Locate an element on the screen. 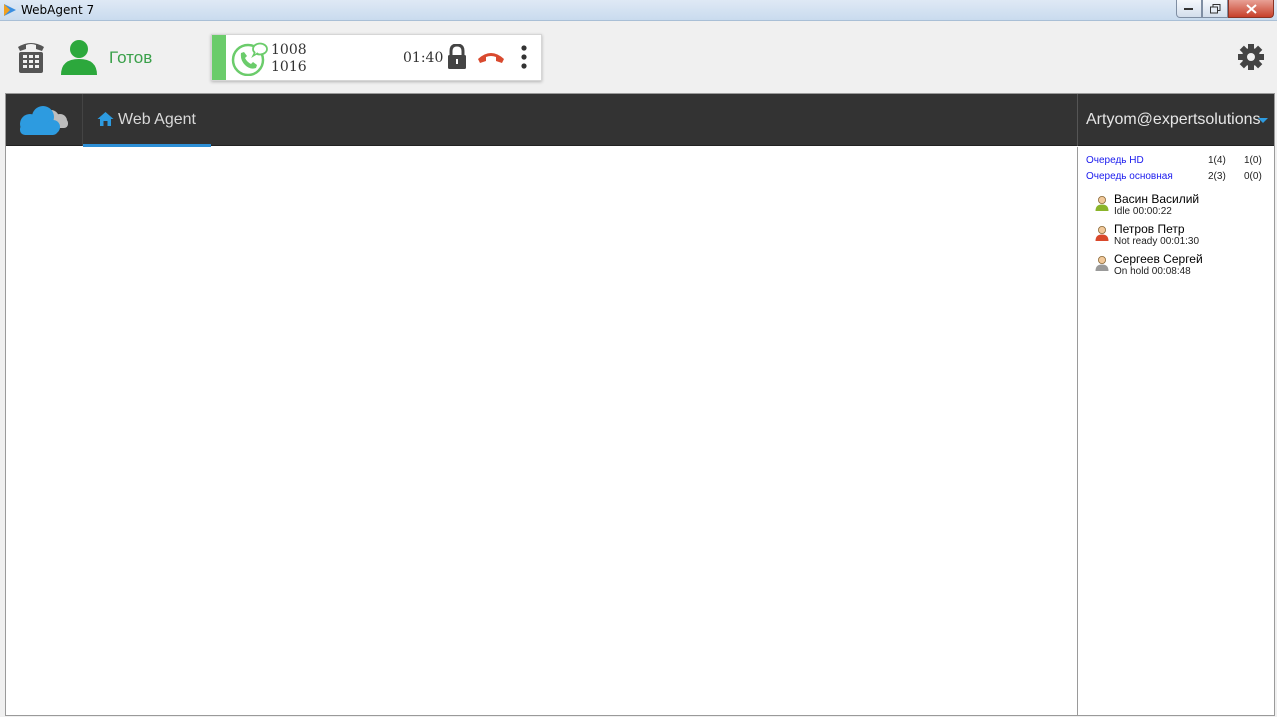 Image resolution: width=1277 pixels, height=717 pixels. more-options-icon is located at coordinates (524, 57).